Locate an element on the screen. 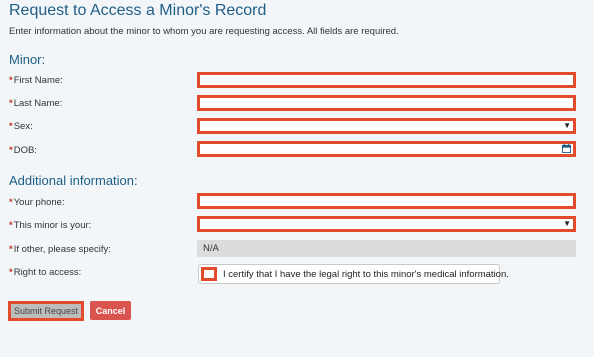  other-specify-field: N/A is located at coordinates (386, 248).